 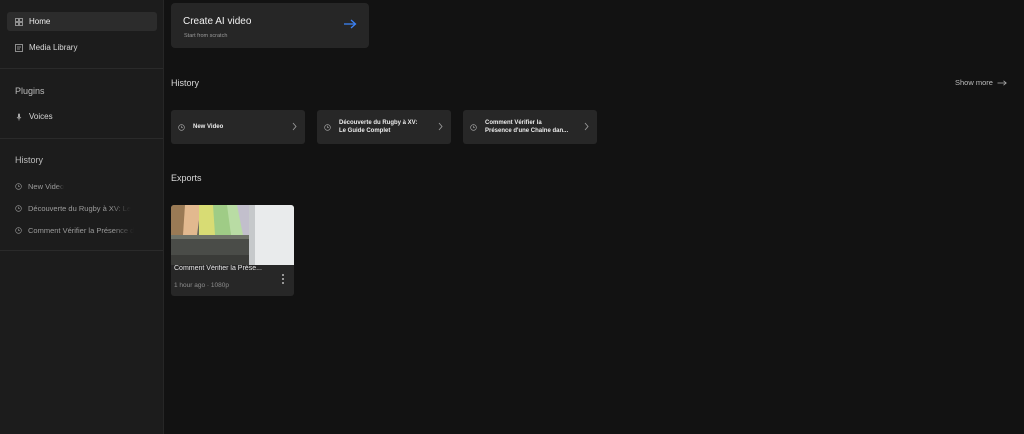 What do you see at coordinates (29, 160) in the screenshot?
I see `history-section-title: History` at bounding box center [29, 160].